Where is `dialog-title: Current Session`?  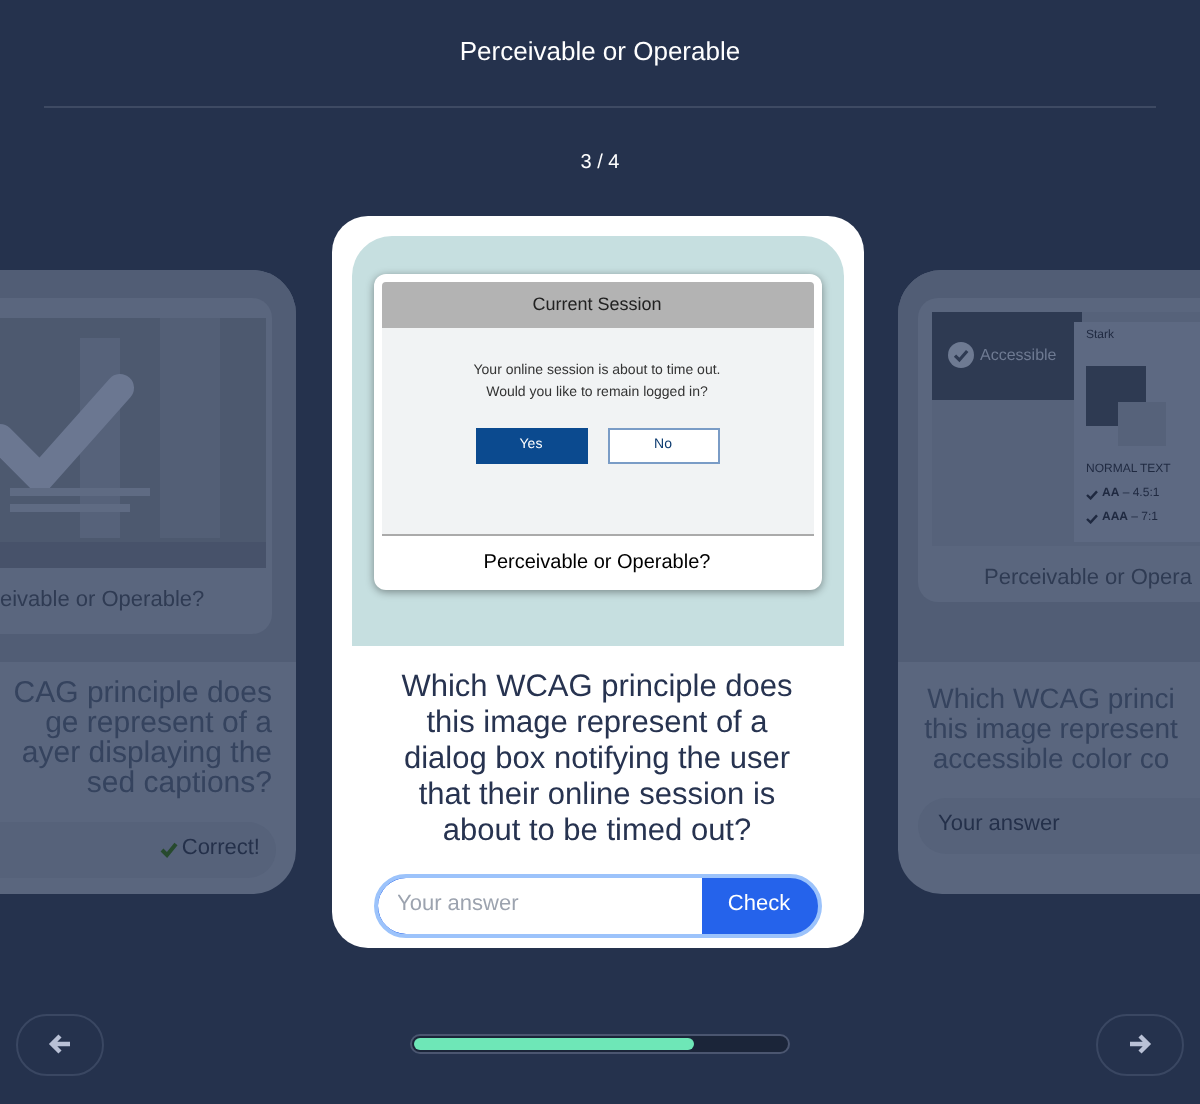
dialog-title: Current Session is located at coordinates (597, 304).